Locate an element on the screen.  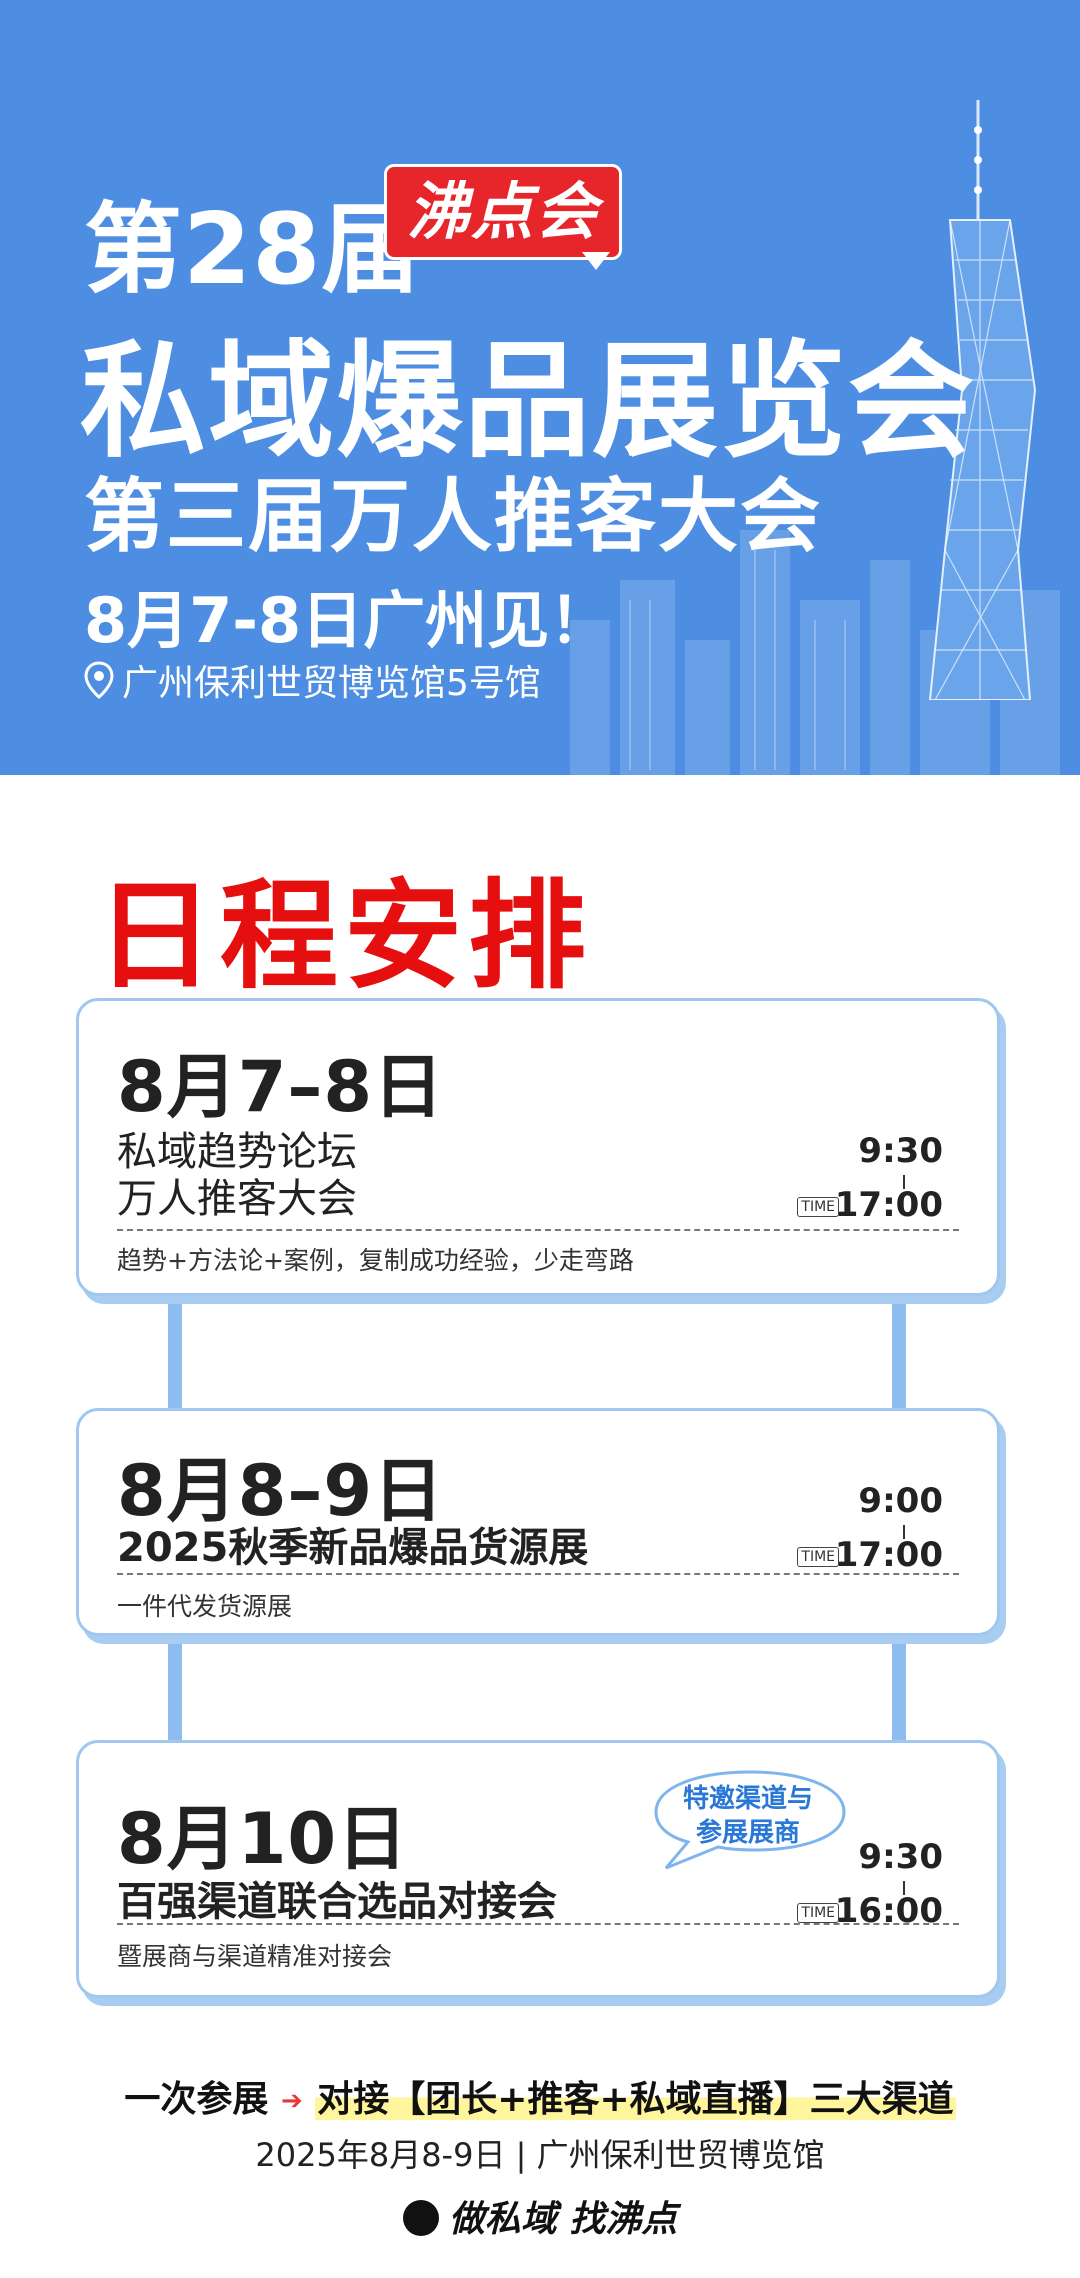
bubble-line: 参展展商 is located at coordinates (747, 1833).